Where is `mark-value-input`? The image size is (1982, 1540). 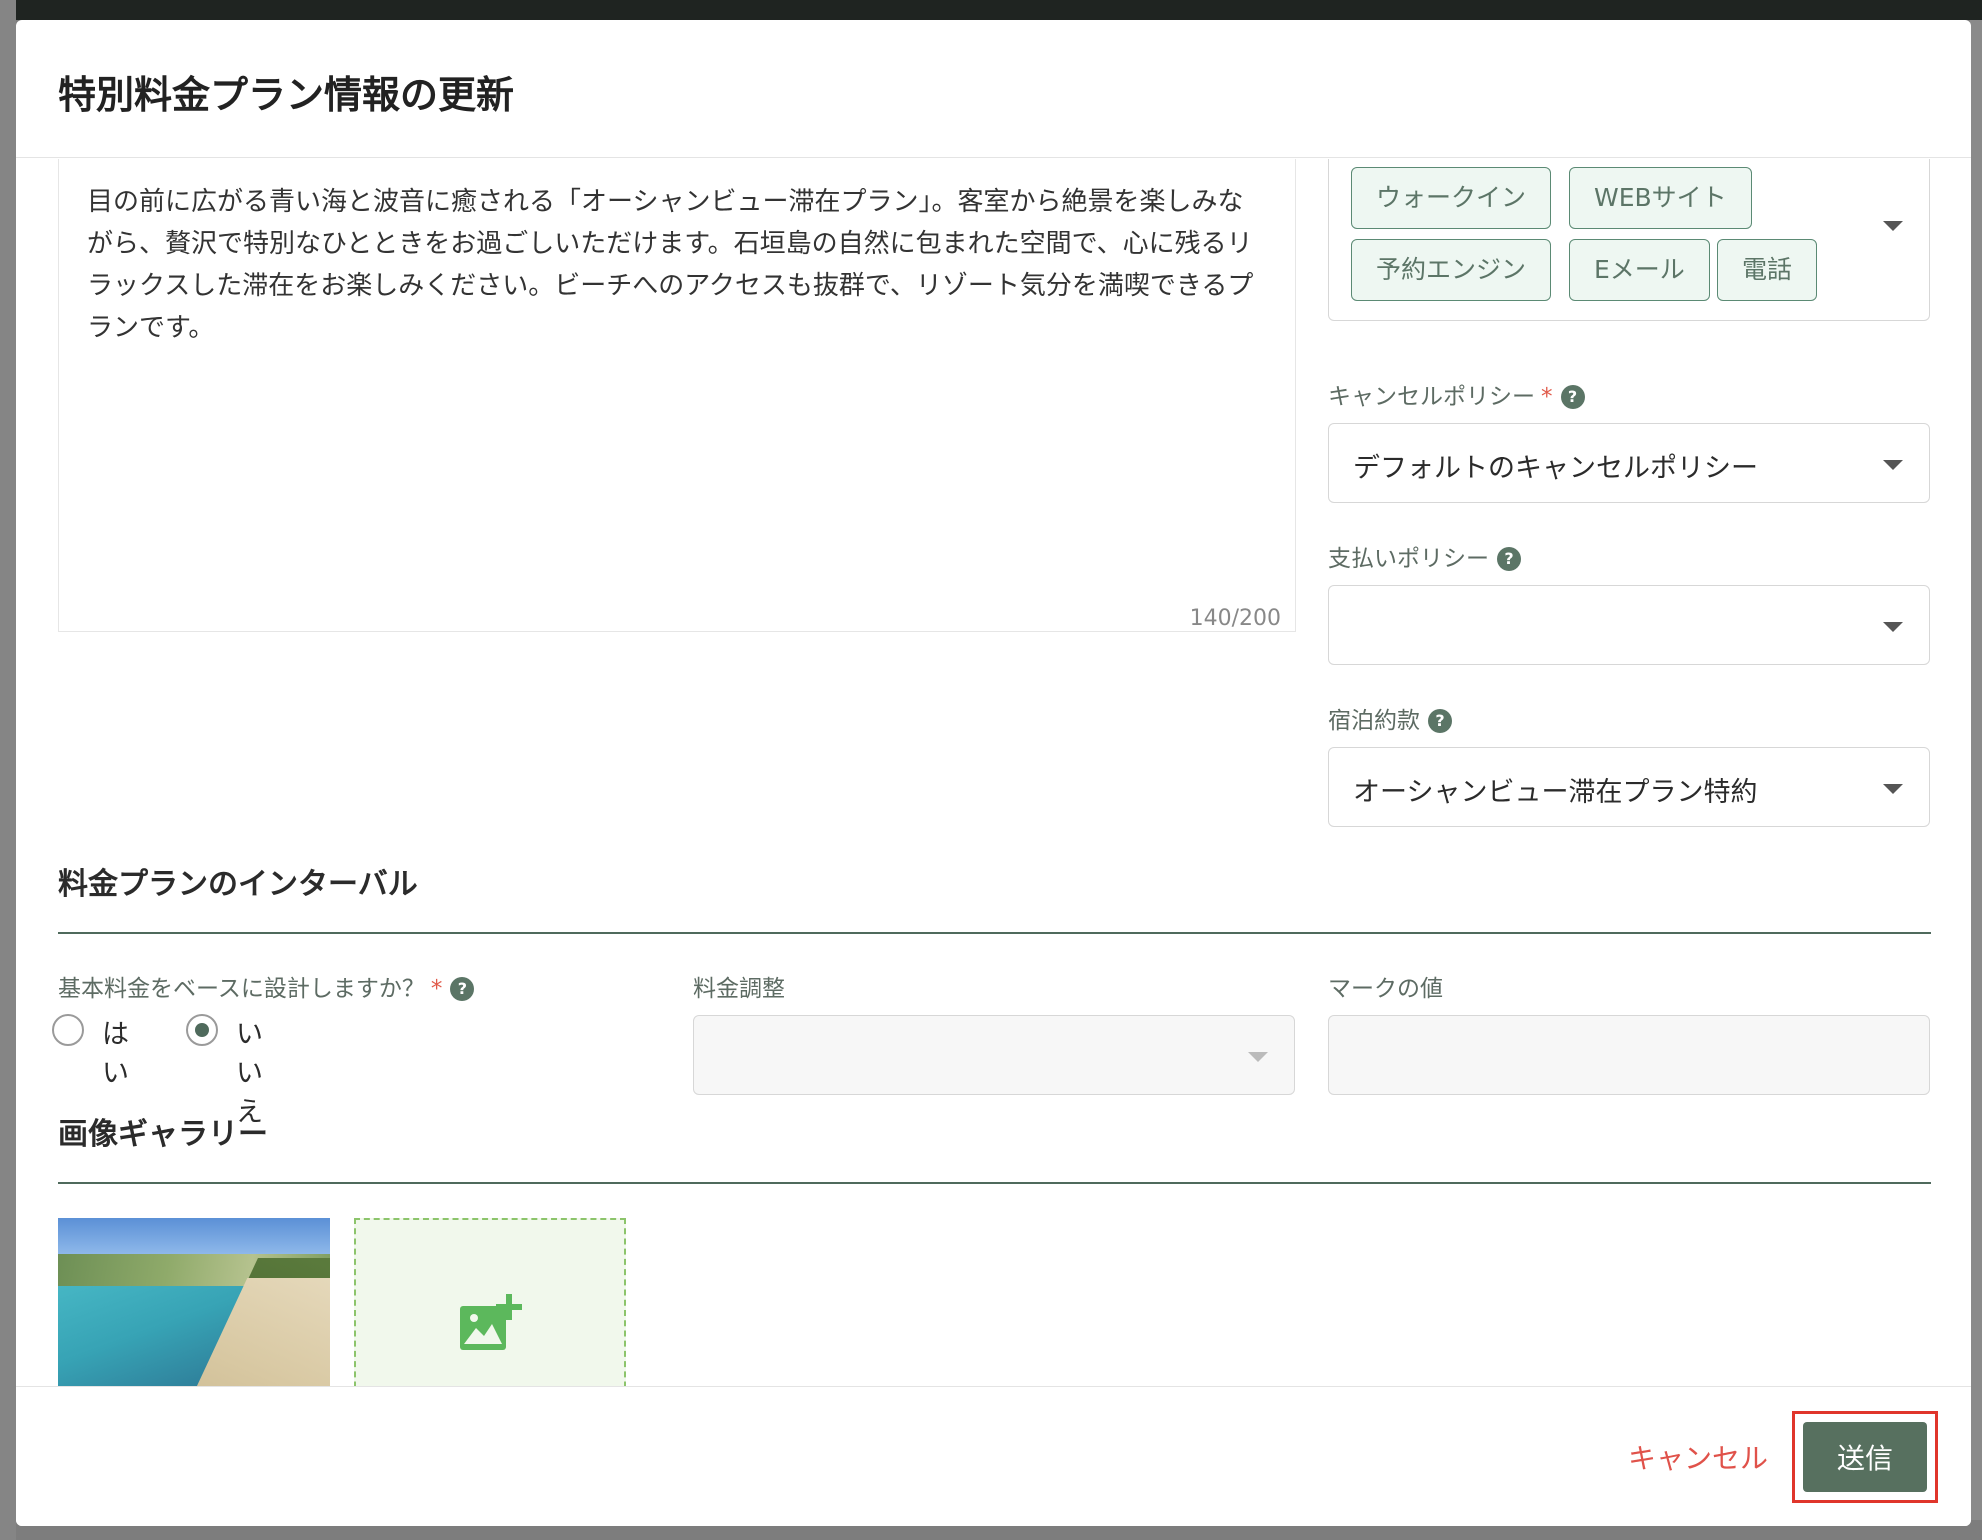
mark-value-input is located at coordinates (1629, 1055).